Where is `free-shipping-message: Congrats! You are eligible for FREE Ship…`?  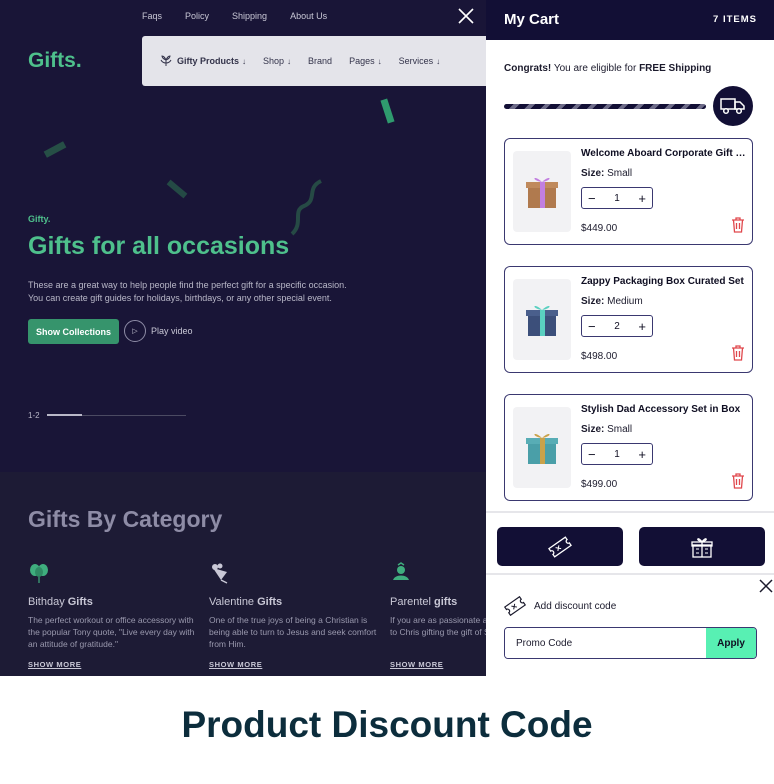
free-shipping-message: Congrats! You are eligible for FREE Ship… is located at coordinates (607, 68).